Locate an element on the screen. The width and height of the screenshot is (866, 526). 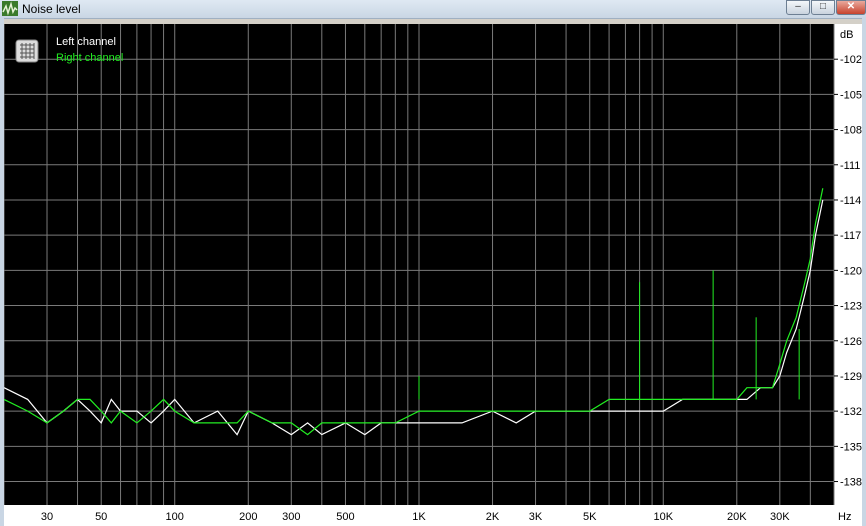
x-unit-label: Hz is located at coordinates (844, 517).